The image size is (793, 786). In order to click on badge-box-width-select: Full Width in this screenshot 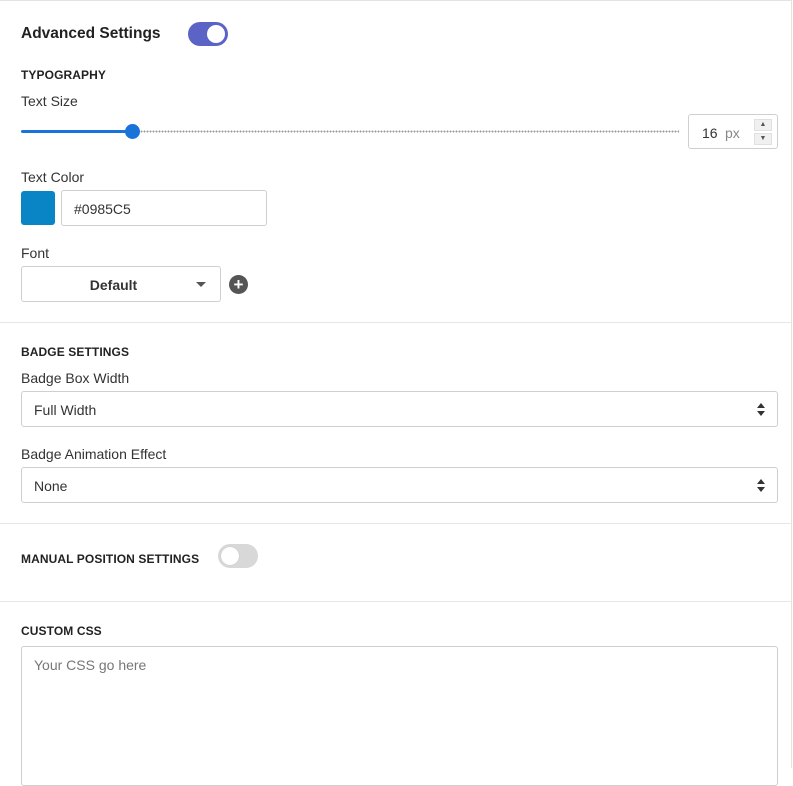, I will do `click(399, 409)`.